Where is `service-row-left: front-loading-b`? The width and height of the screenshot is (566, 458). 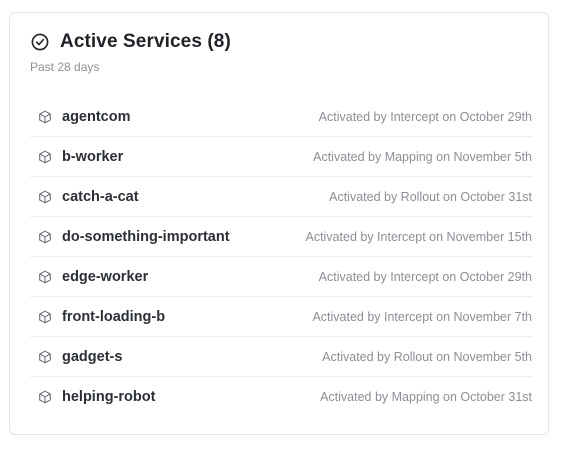
service-row-left: front-loading-b is located at coordinates (97, 317).